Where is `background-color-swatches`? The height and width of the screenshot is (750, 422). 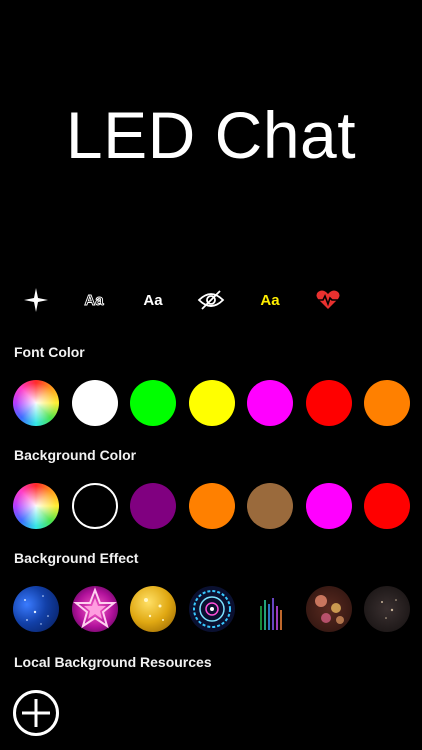 background-color-swatches is located at coordinates (211, 506).